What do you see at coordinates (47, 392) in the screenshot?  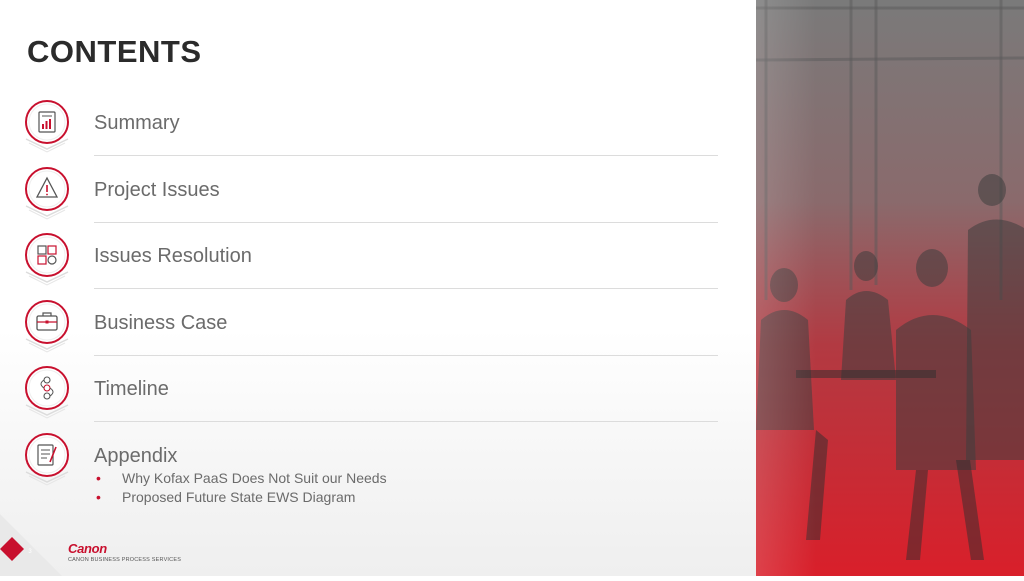 I see `timeline-steps-icon` at bounding box center [47, 392].